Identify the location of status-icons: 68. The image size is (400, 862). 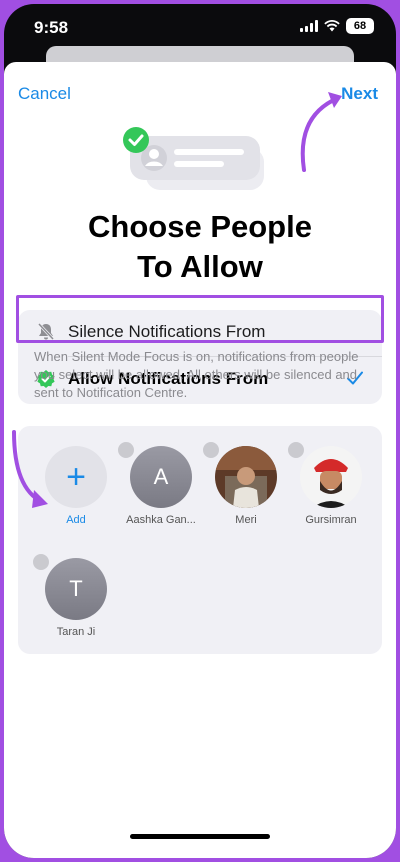
(337, 26).